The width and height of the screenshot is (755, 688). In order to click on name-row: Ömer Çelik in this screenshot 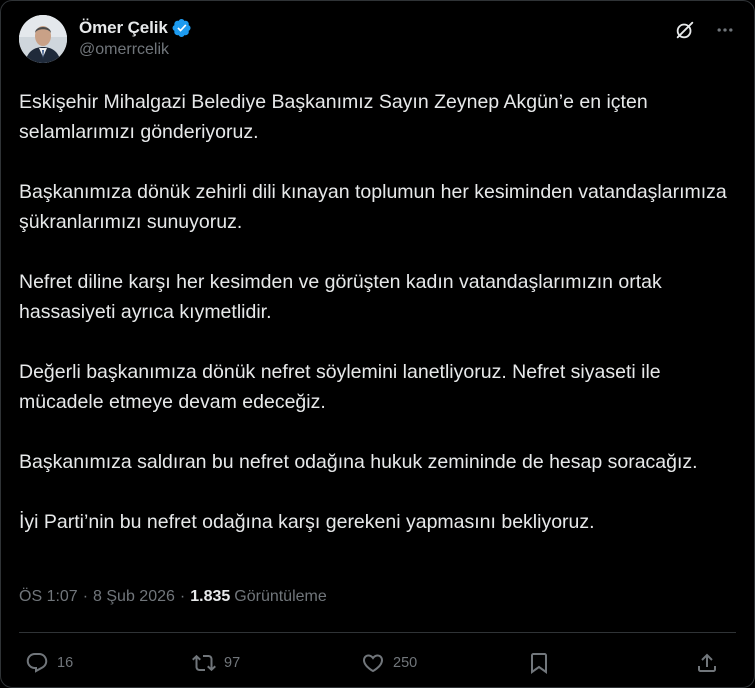, I will do `click(135, 28)`.